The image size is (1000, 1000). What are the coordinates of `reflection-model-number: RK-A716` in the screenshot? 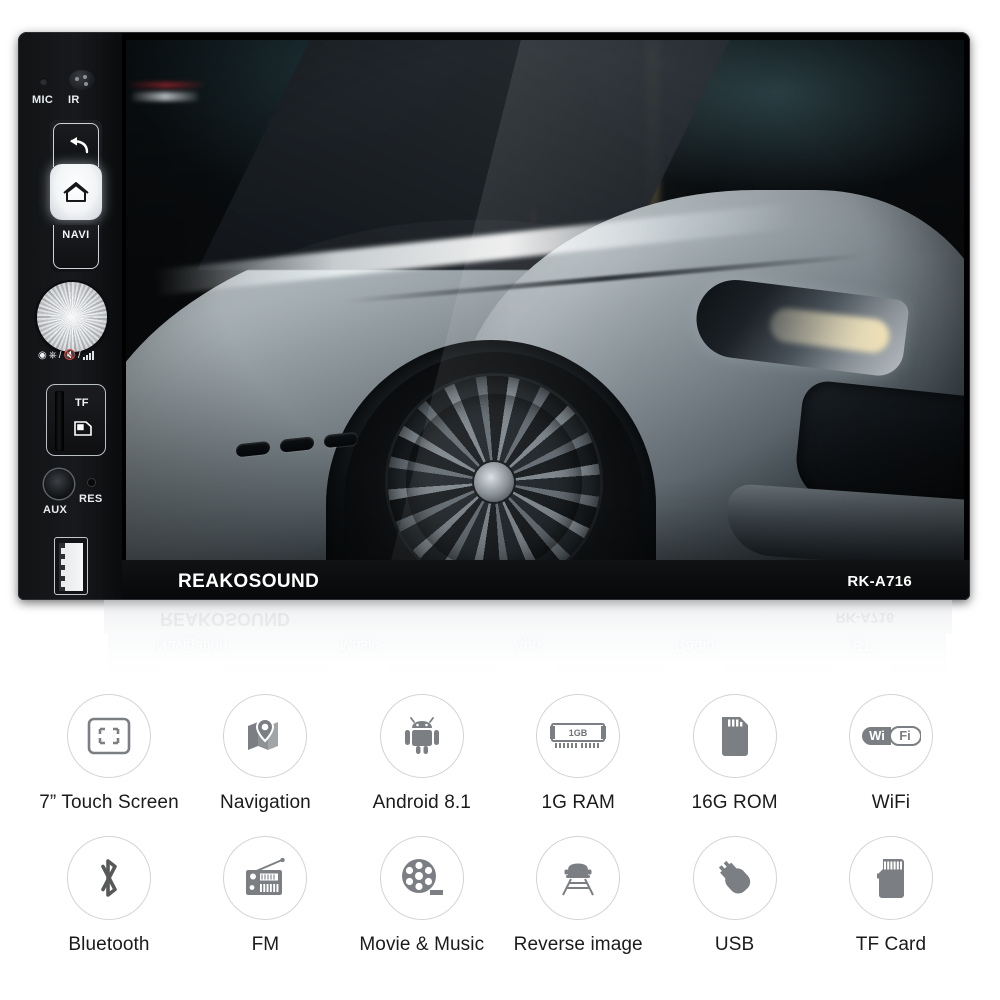 It's located at (864, 618).